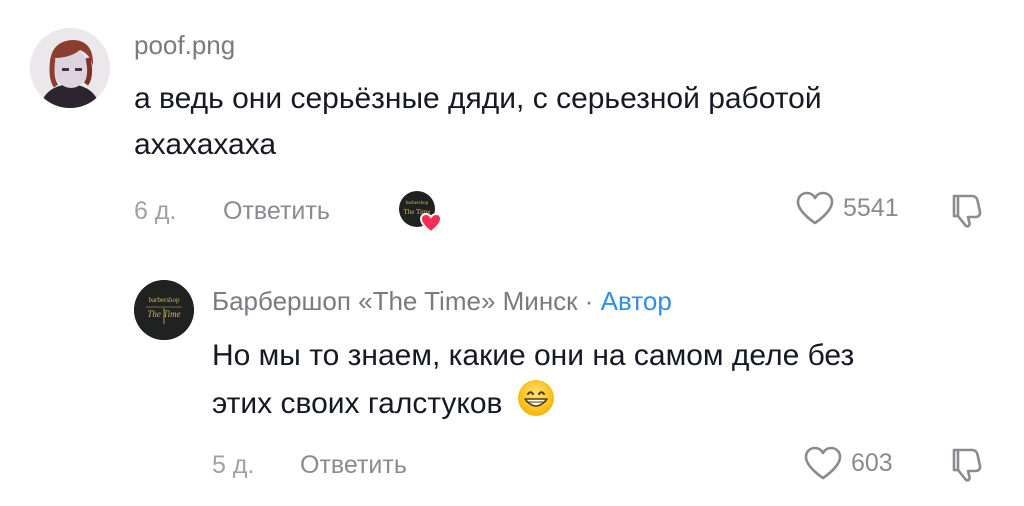  I want to click on avatar-poof, so click(70, 68).